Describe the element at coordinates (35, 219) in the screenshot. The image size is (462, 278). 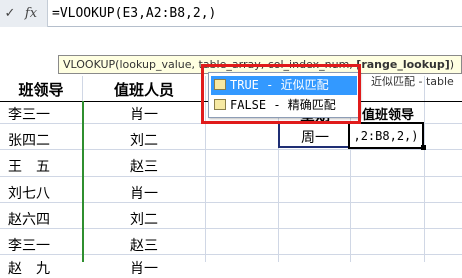
I see `table-cell: 赵六四` at that location.